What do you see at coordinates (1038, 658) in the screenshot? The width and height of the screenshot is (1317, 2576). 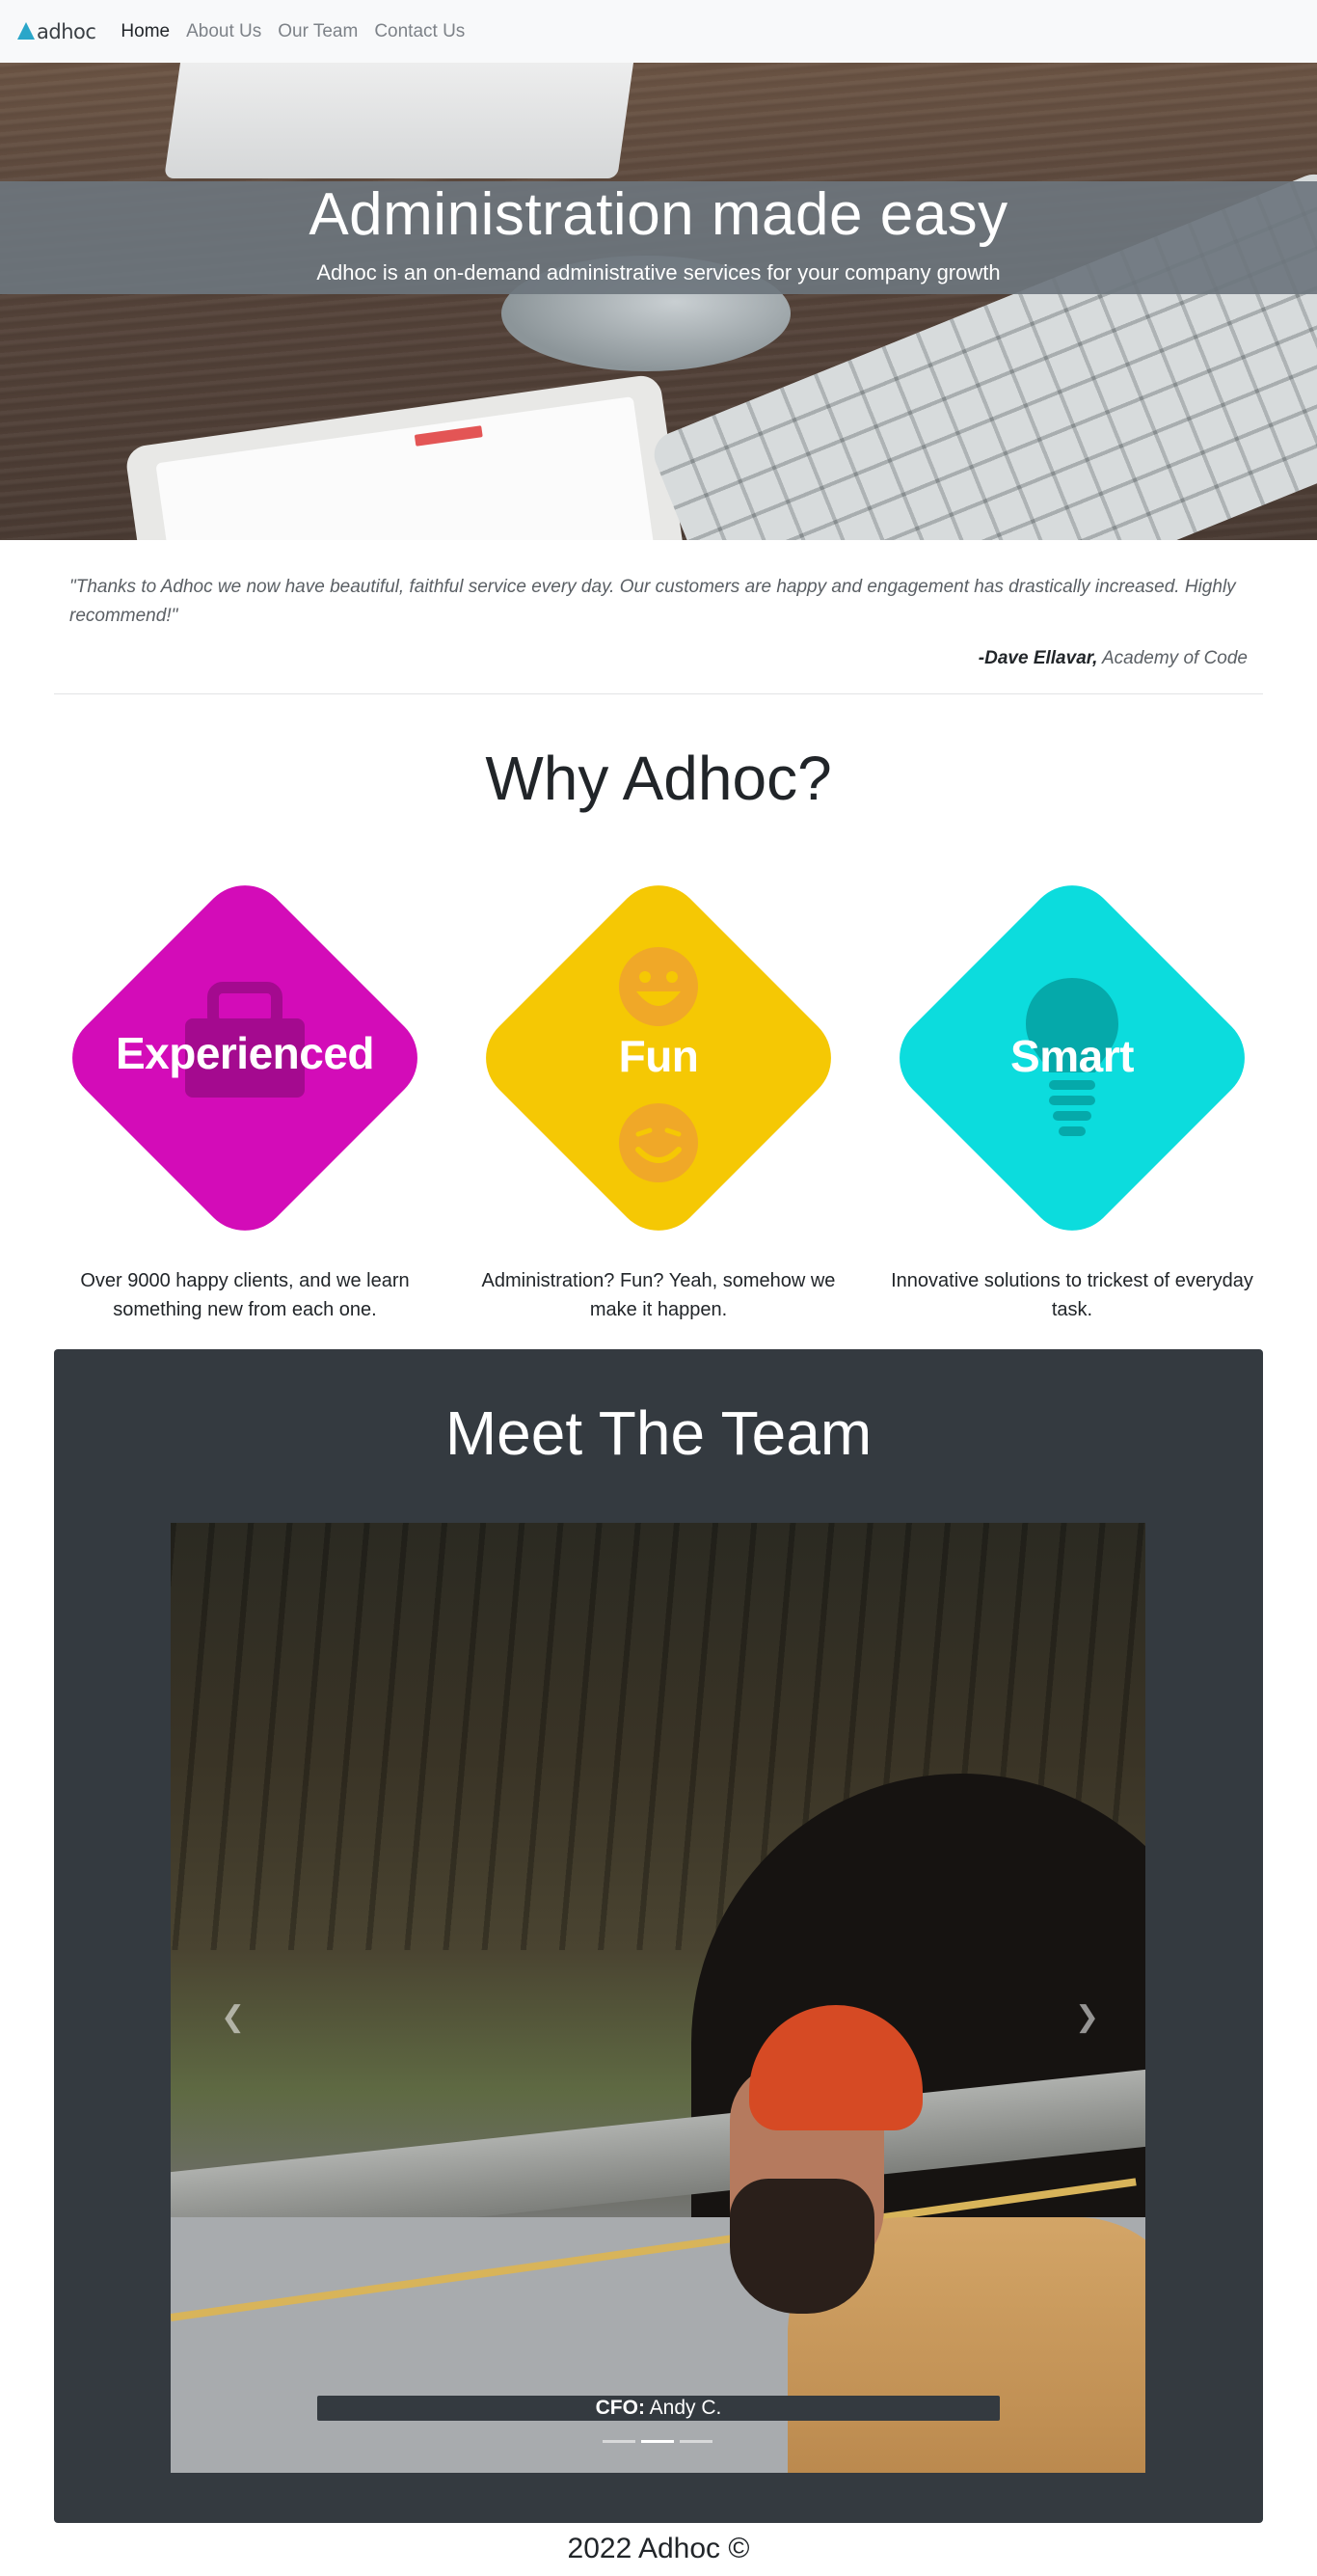 I see `testimonial-author: -Dave Ellavar,` at bounding box center [1038, 658].